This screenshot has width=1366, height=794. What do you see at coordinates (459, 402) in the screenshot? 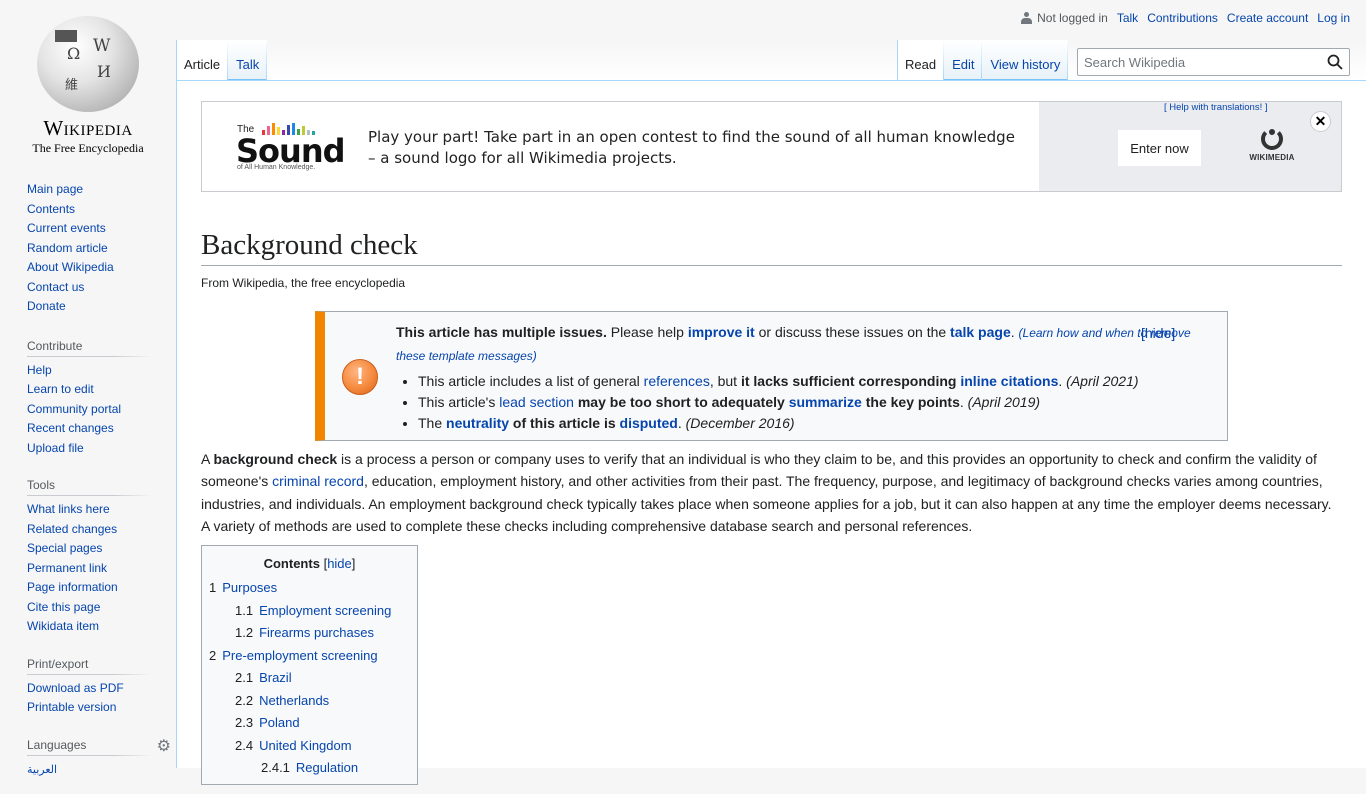
I see `issue-text: This article's` at bounding box center [459, 402].